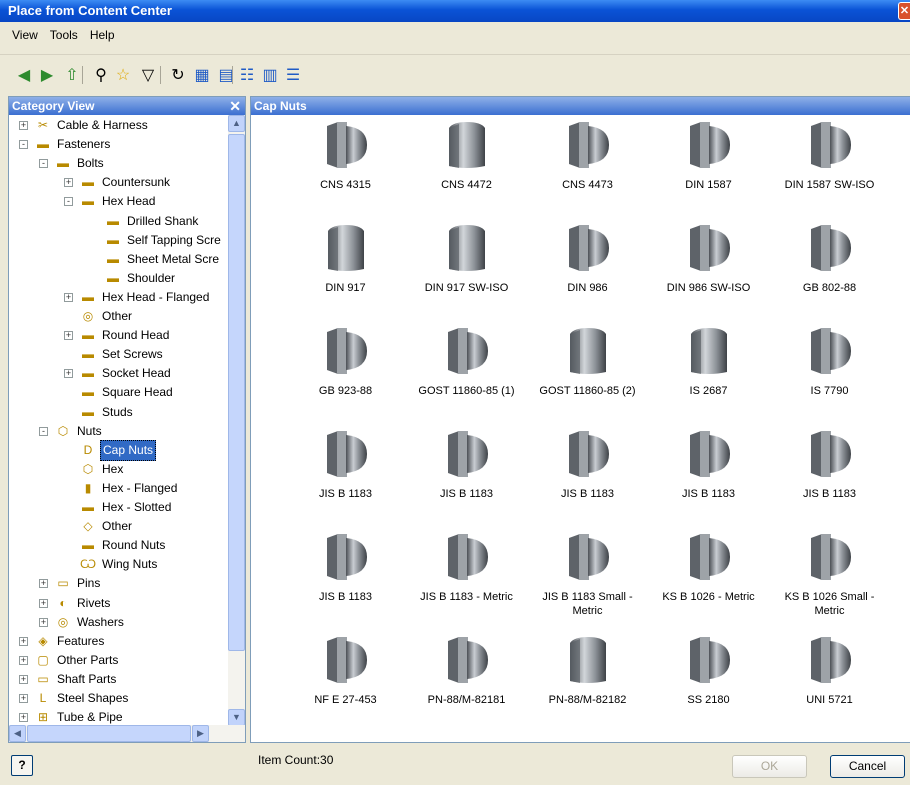 The height and width of the screenshot is (785, 910). What do you see at coordinates (22, 765) in the screenshot?
I see `help-icon: ?` at bounding box center [22, 765].